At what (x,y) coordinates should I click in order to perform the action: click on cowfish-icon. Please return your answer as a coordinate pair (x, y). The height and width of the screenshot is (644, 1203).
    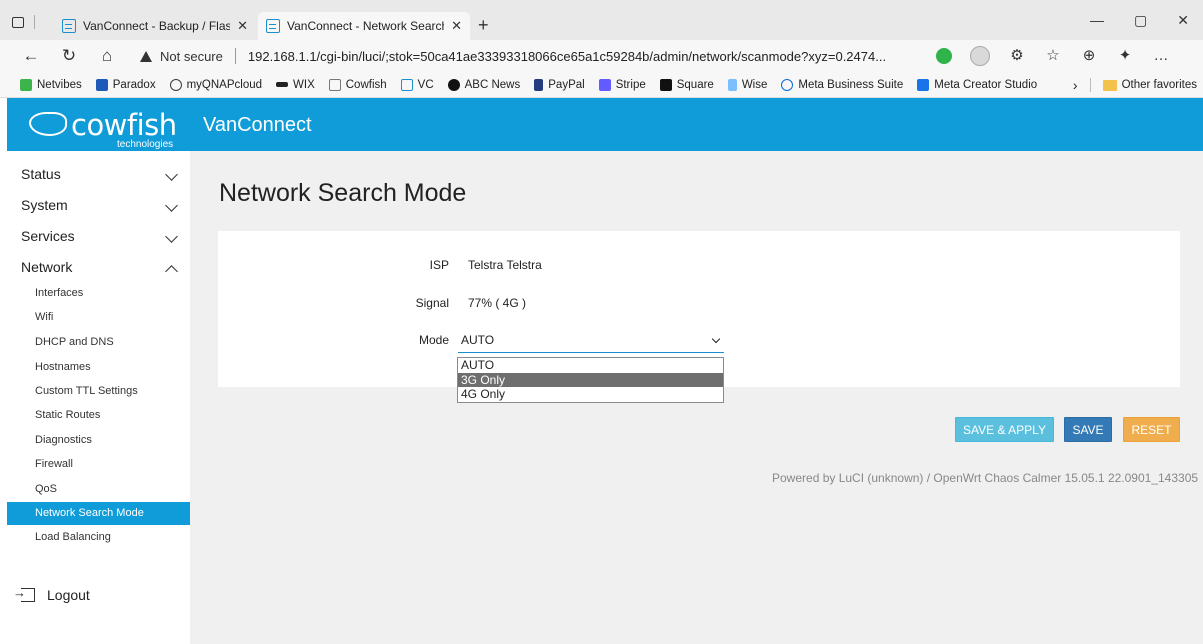
    Looking at the image, I should click on (334, 84).